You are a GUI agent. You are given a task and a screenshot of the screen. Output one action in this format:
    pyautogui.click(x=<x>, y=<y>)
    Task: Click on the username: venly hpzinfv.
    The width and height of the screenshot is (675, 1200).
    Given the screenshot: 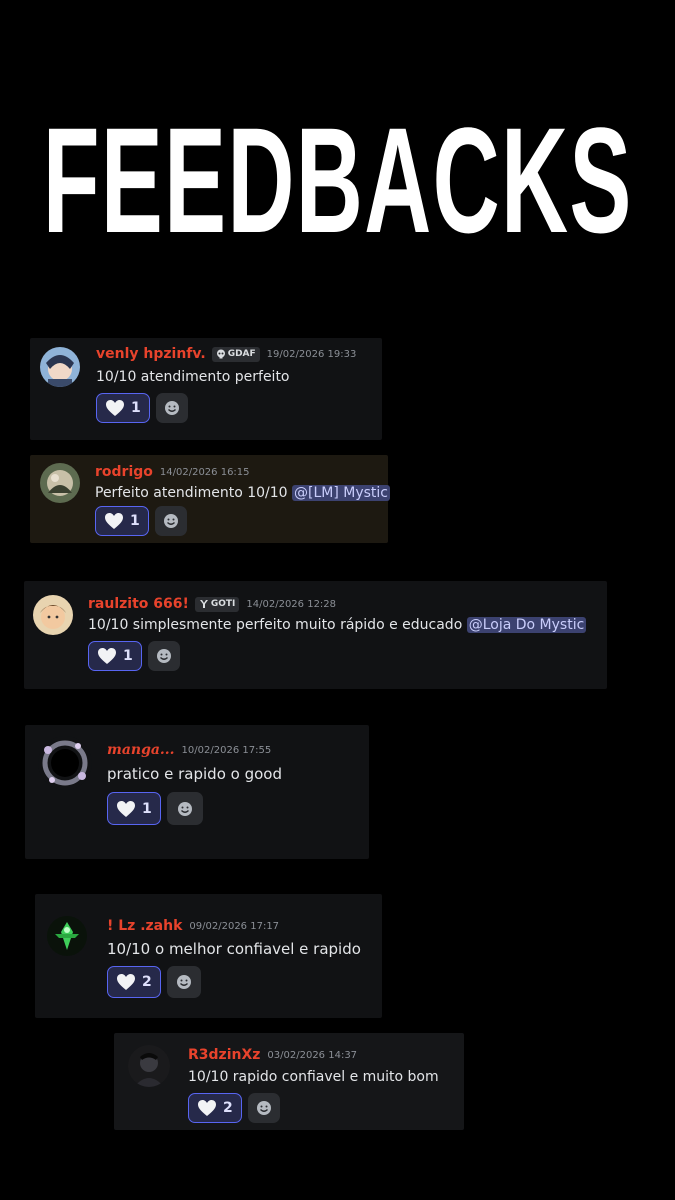 What is the action you would take?
    pyautogui.click(x=151, y=354)
    